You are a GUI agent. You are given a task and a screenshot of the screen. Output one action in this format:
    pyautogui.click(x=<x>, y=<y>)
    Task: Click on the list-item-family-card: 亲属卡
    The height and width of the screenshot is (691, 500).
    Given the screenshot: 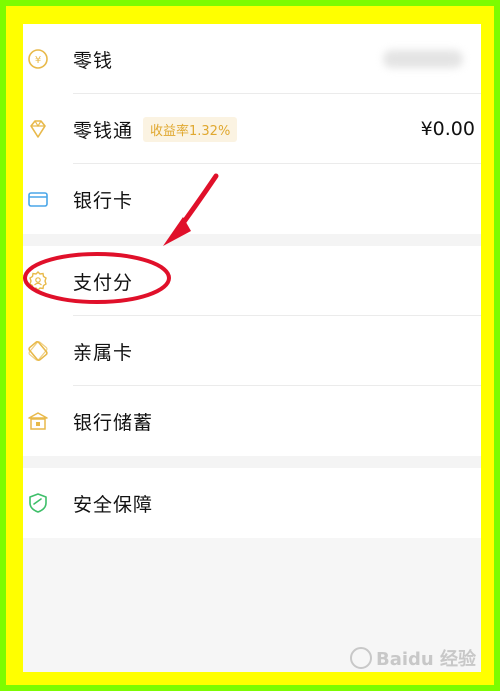 What is the action you would take?
    pyautogui.click(x=252, y=351)
    